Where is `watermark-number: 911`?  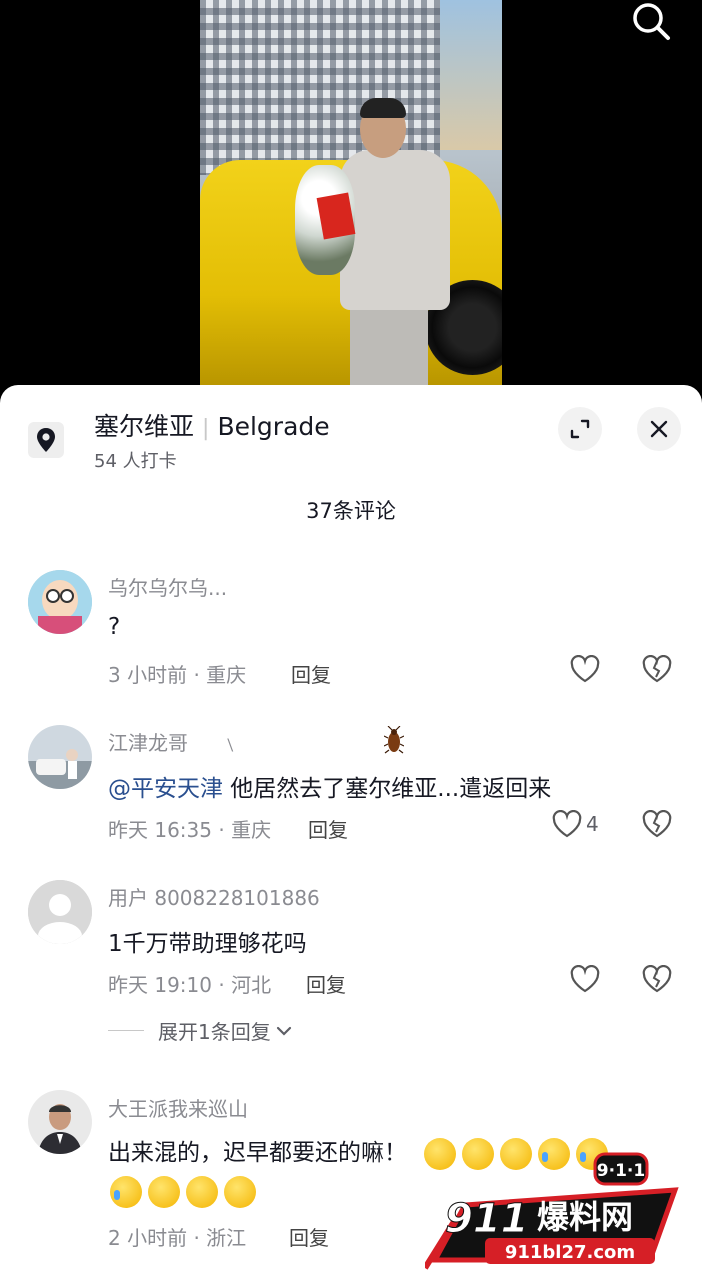
watermark-number: 911 is located at coordinates (487, 1219).